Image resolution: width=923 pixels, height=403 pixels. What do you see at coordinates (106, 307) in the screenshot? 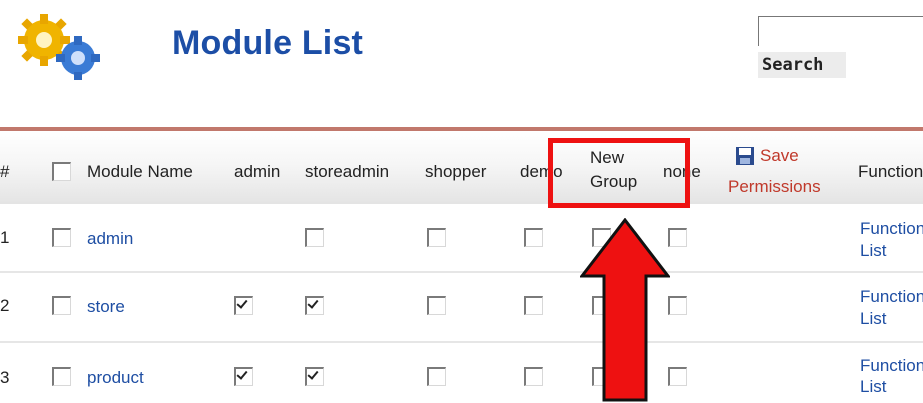
I see `module-link-store: store` at bounding box center [106, 307].